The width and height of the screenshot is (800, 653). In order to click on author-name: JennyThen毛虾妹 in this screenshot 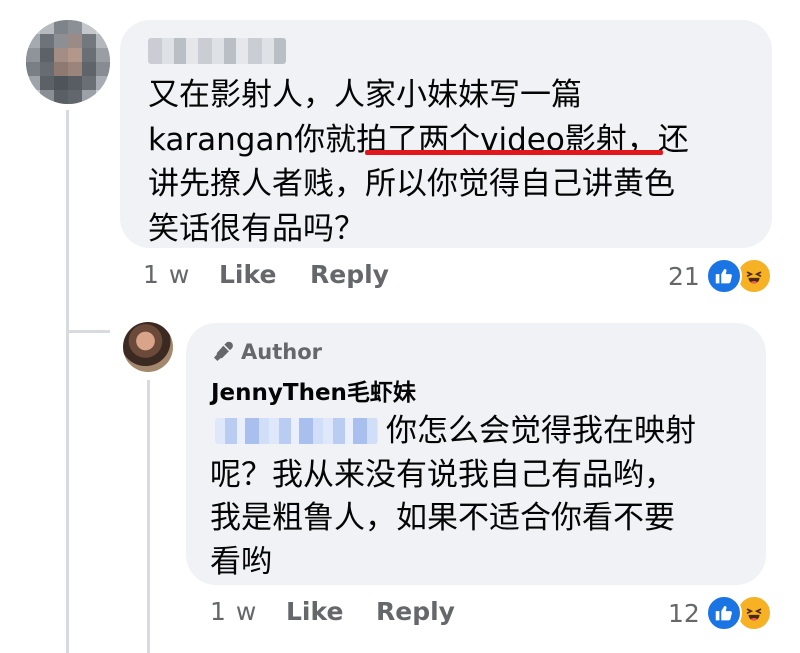, I will do `click(313, 390)`.